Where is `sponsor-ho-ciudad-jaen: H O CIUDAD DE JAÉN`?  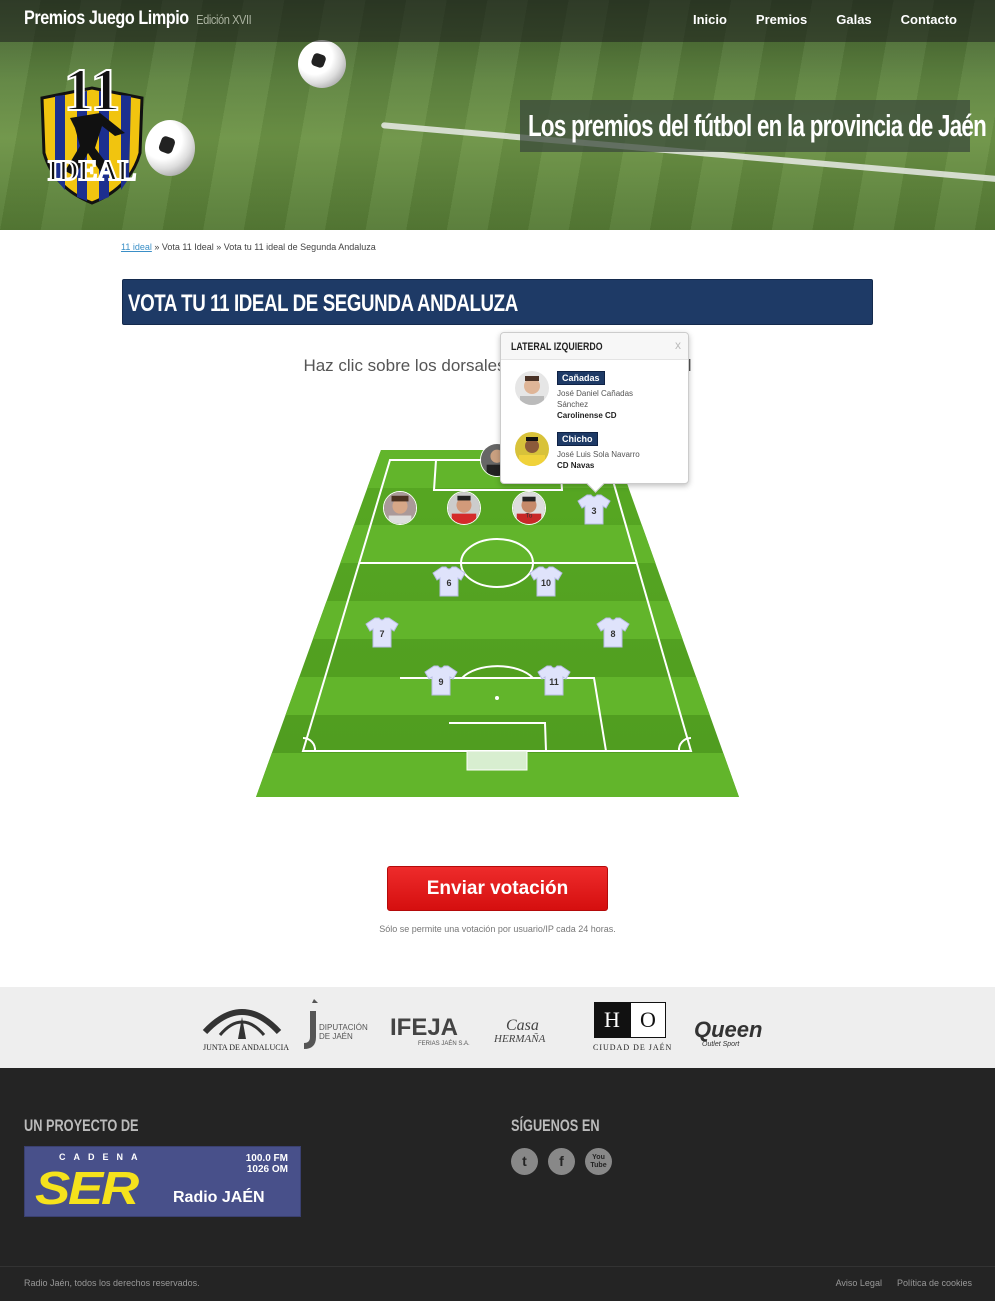
sponsor-ho-ciudad-jaen: H O CIUDAD DE JAÉN is located at coordinates (632, 1027).